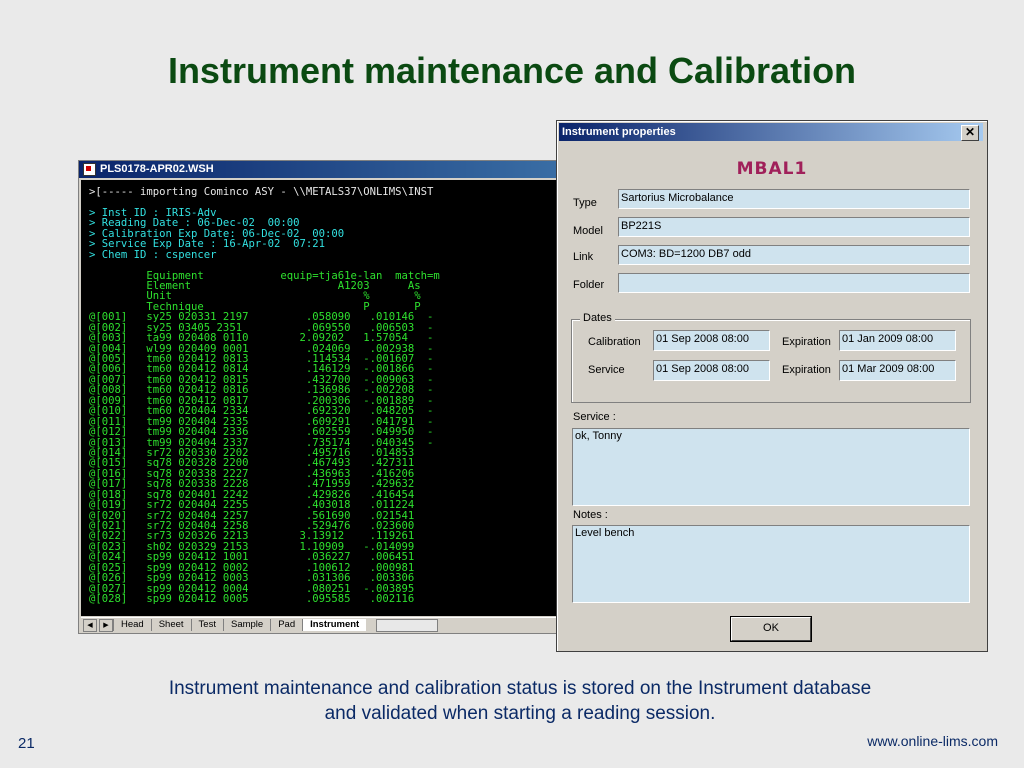 The width and height of the screenshot is (1024, 768). What do you see at coordinates (970, 133) in the screenshot?
I see `close-icon: ✕` at bounding box center [970, 133].